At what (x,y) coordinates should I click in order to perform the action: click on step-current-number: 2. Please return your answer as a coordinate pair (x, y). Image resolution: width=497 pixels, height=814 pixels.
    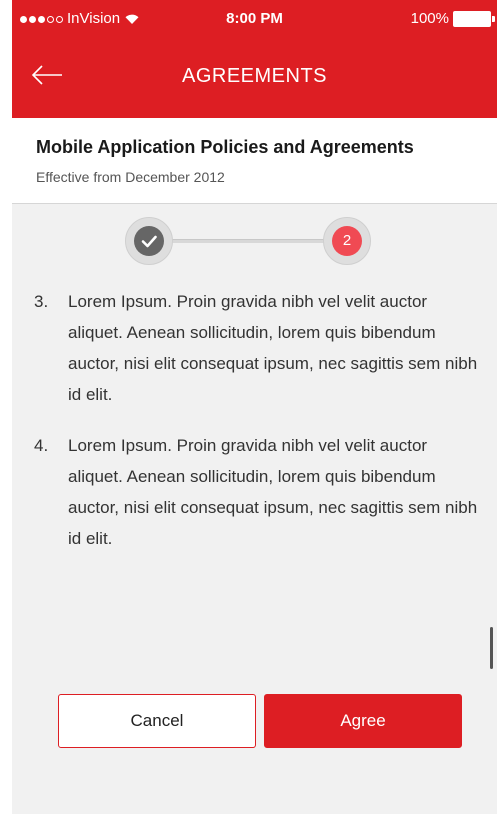
    Looking at the image, I should click on (347, 241).